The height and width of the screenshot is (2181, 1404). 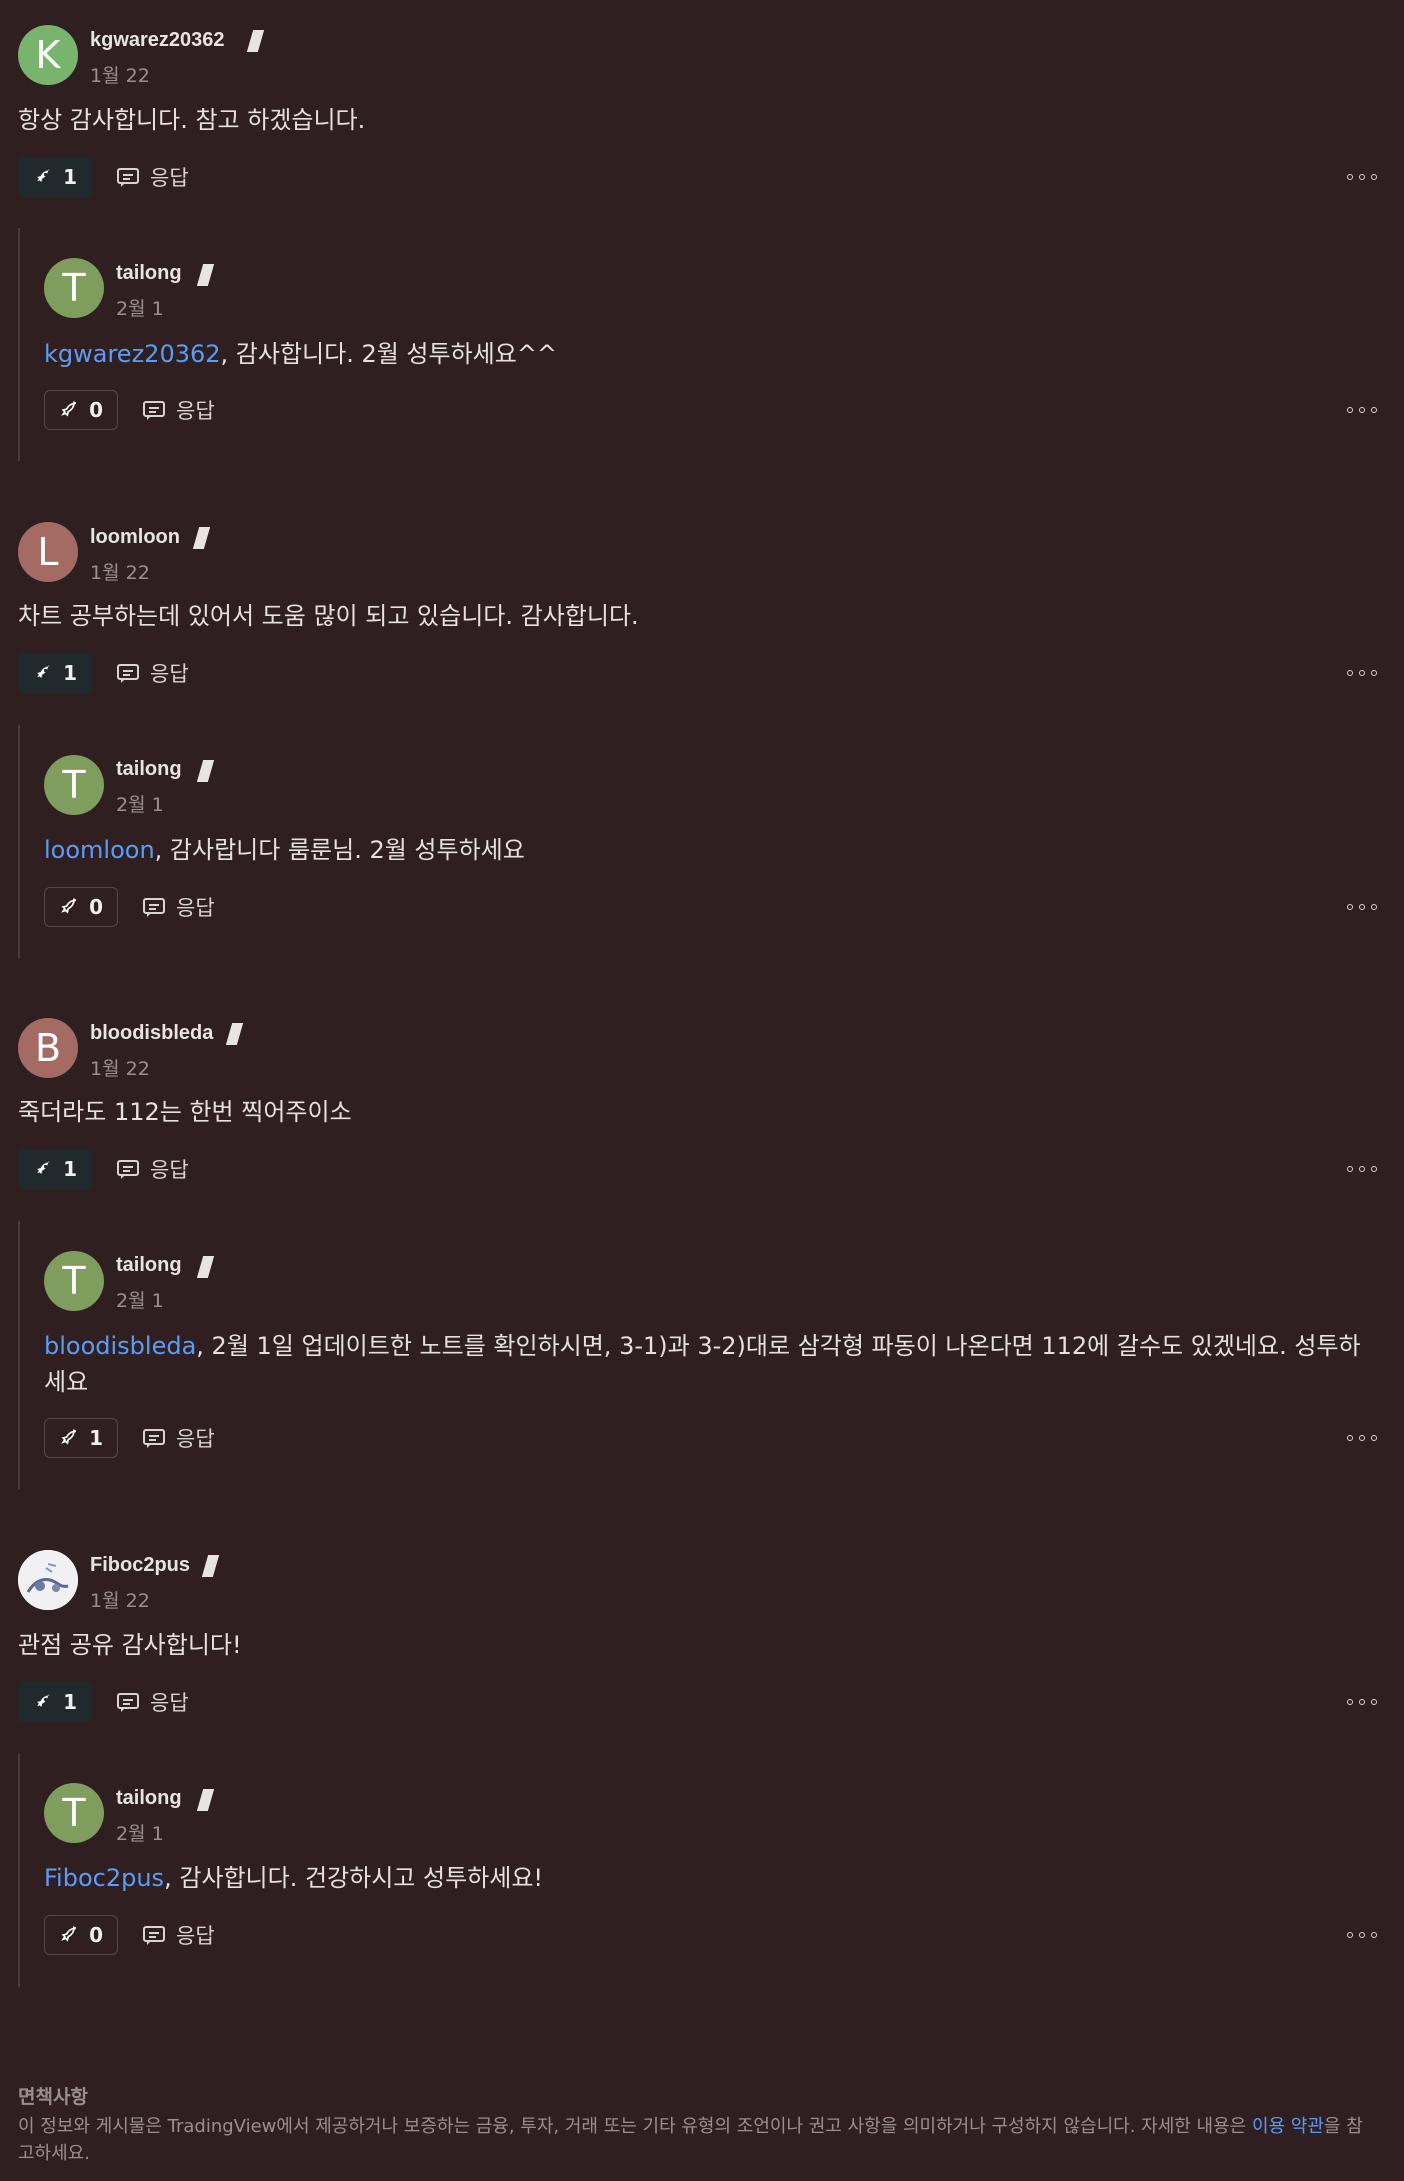 I want to click on avatar, so click(x=48, y=1580).